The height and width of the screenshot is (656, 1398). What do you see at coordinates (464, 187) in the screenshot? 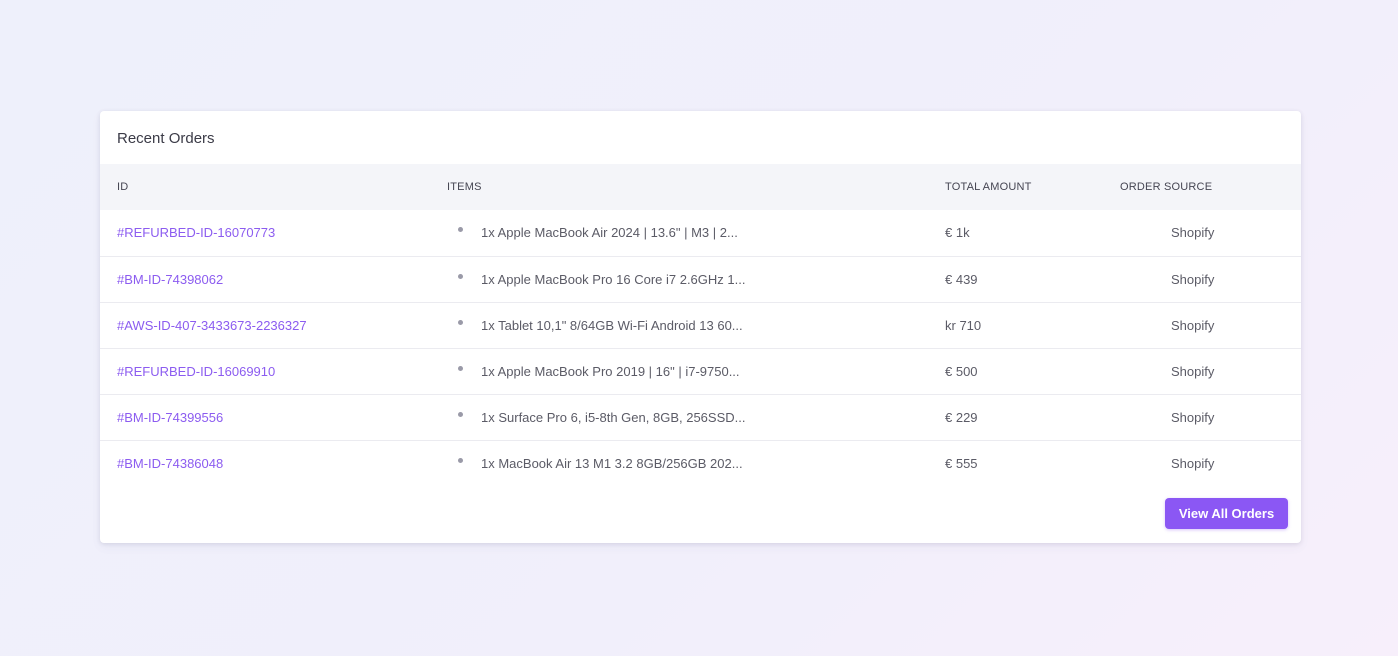
I see `column-header-items: ITEMS` at bounding box center [464, 187].